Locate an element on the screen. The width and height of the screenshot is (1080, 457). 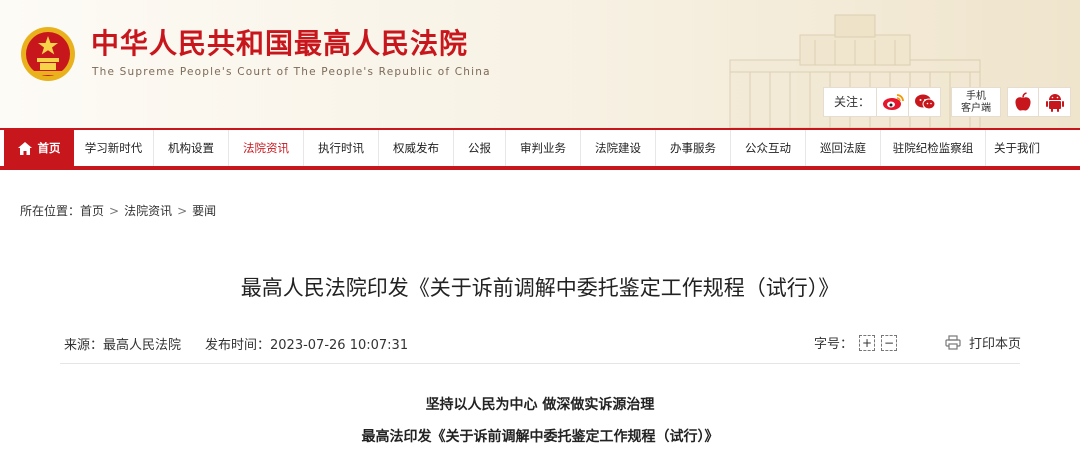
nav-item-releases: 权威发布 is located at coordinates (416, 148).